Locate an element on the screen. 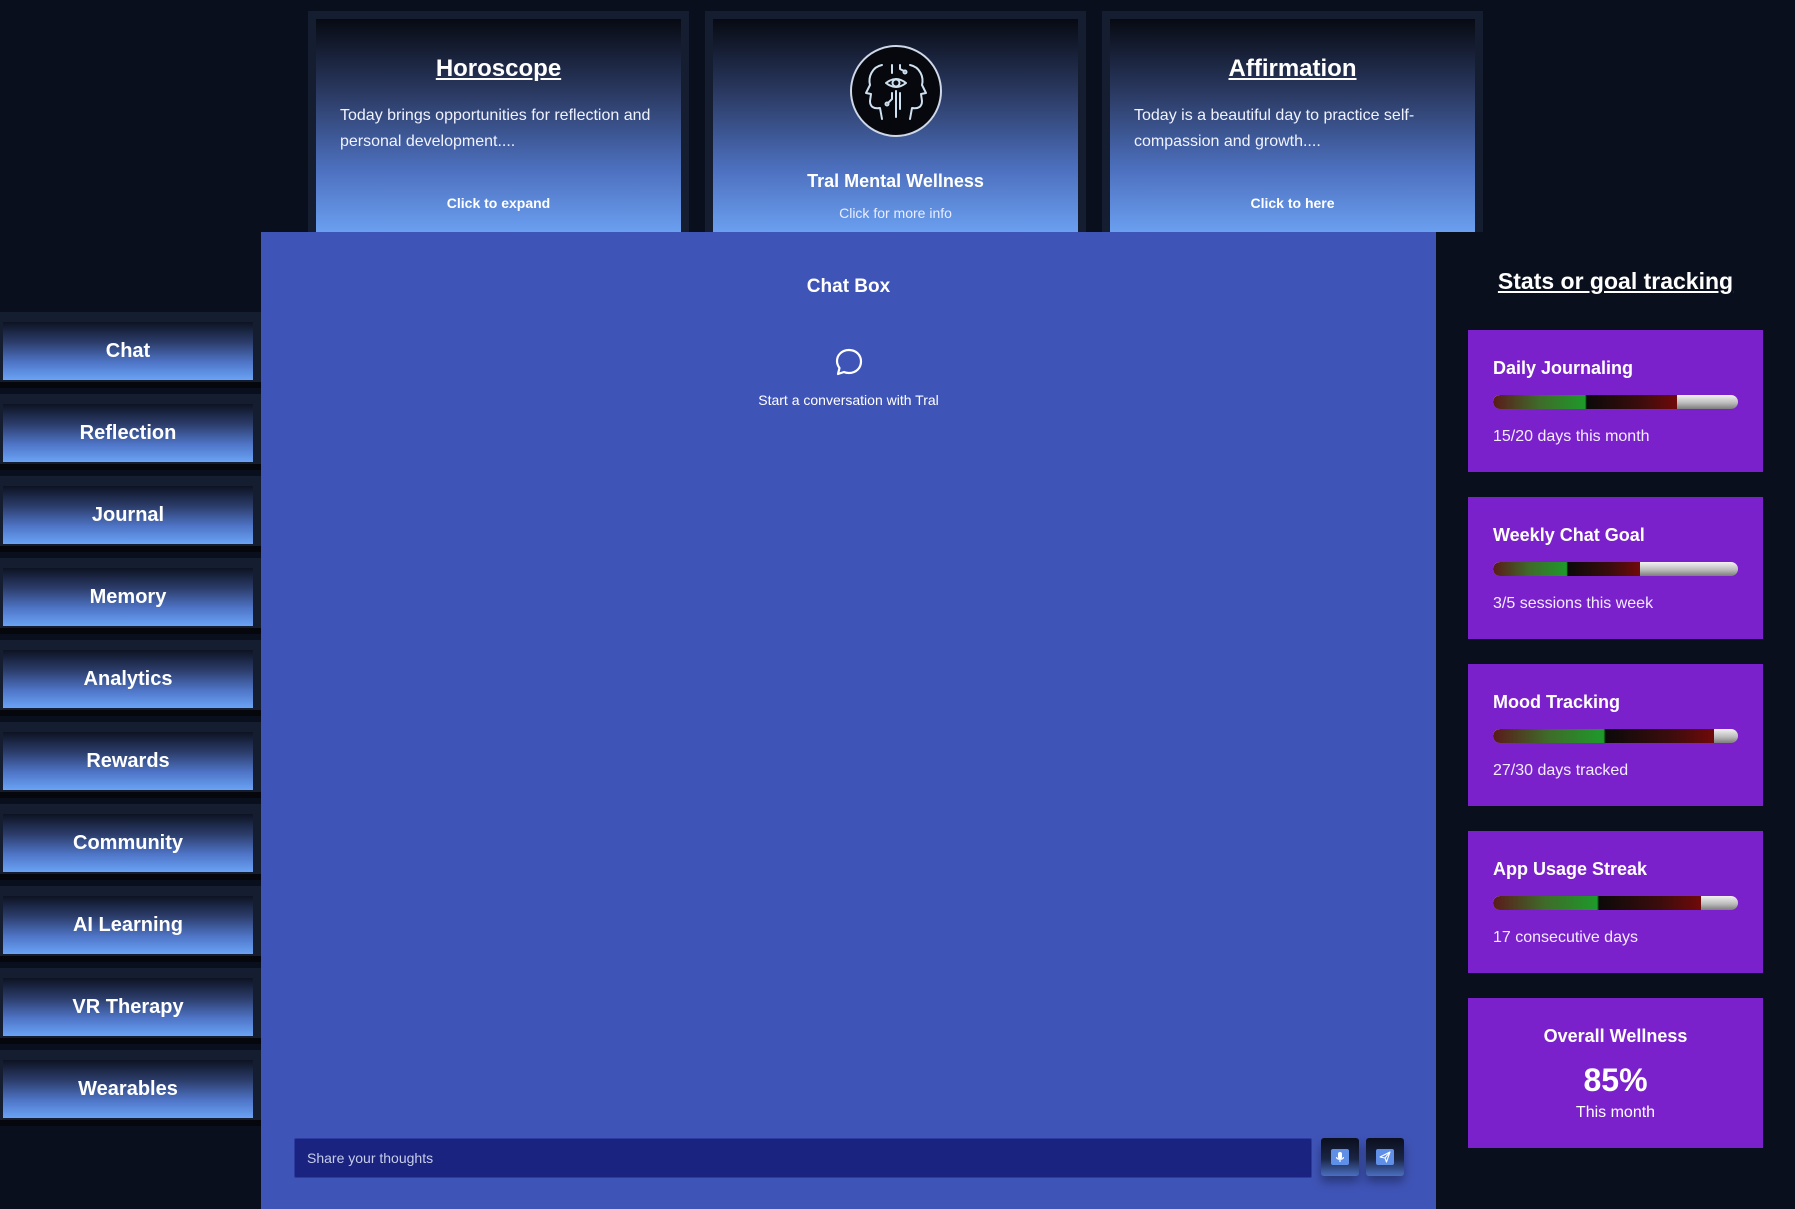 The height and width of the screenshot is (1209, 1795). sidebar-item-label: AI Learning is located at coordinates (128, 925).